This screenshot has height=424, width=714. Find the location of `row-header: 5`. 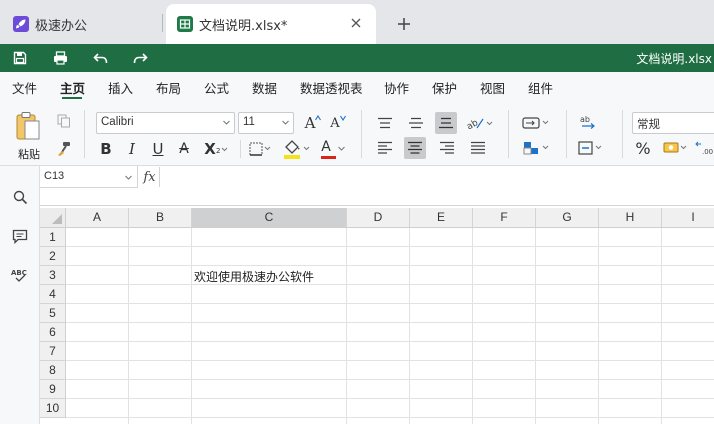

row-header: 5 is located at coordinates (53, 313).